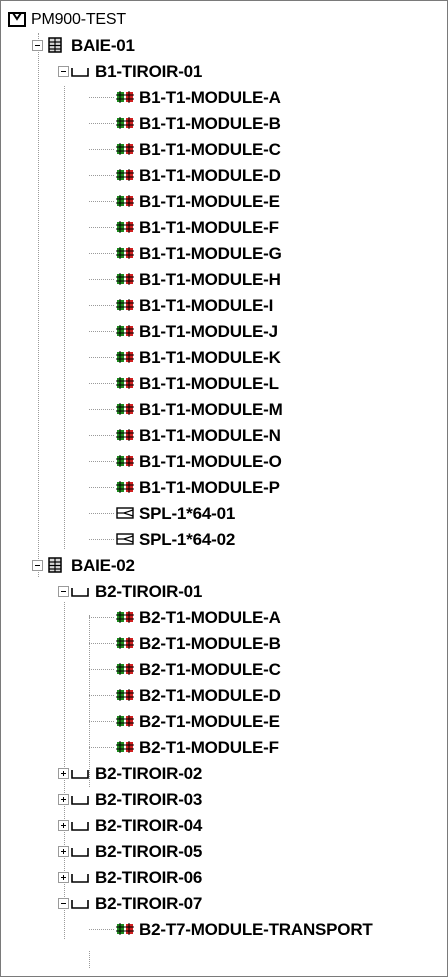 Image resolution: width=448 pixels, height=977 pixels. What do you see at coordinates (224, 566) in the screenshot?
I see `tree-node-baie-02: BAIE-02` at bounding box center [224, 566].